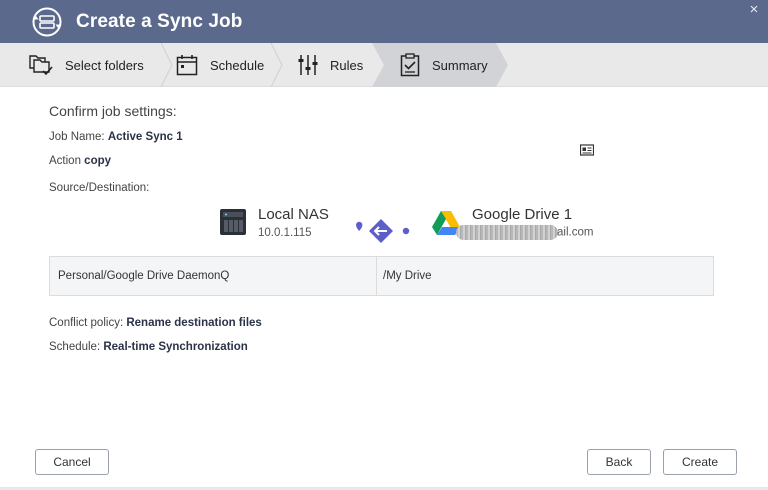  I want to click on action-label: Action, so click(65, 161).